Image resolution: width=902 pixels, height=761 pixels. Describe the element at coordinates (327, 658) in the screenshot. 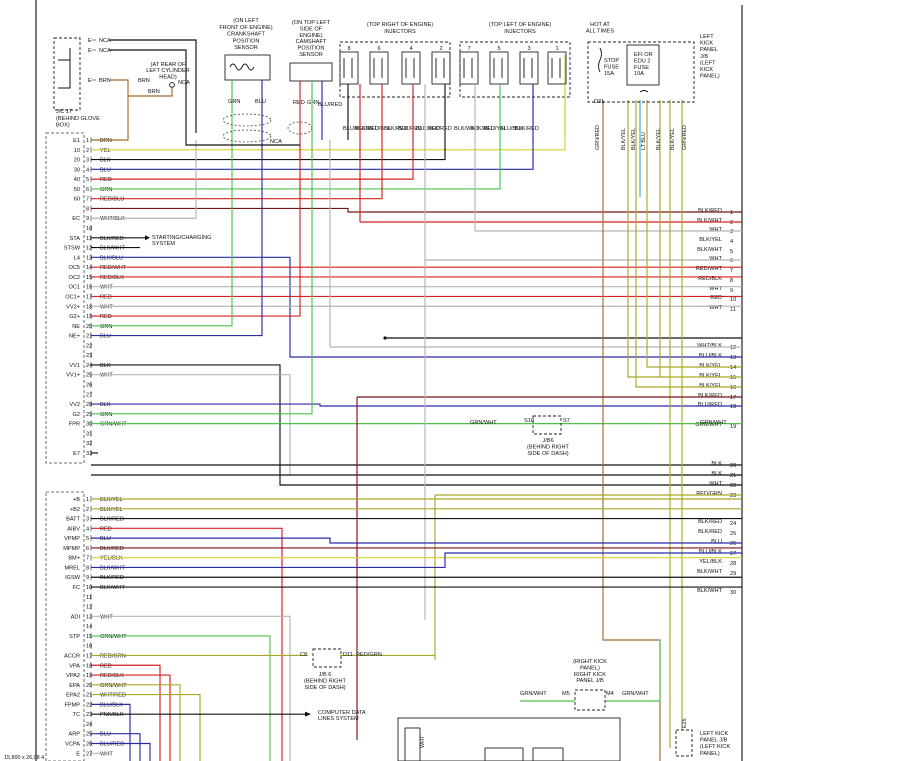

I see `jb6-lower-connector` at that location.